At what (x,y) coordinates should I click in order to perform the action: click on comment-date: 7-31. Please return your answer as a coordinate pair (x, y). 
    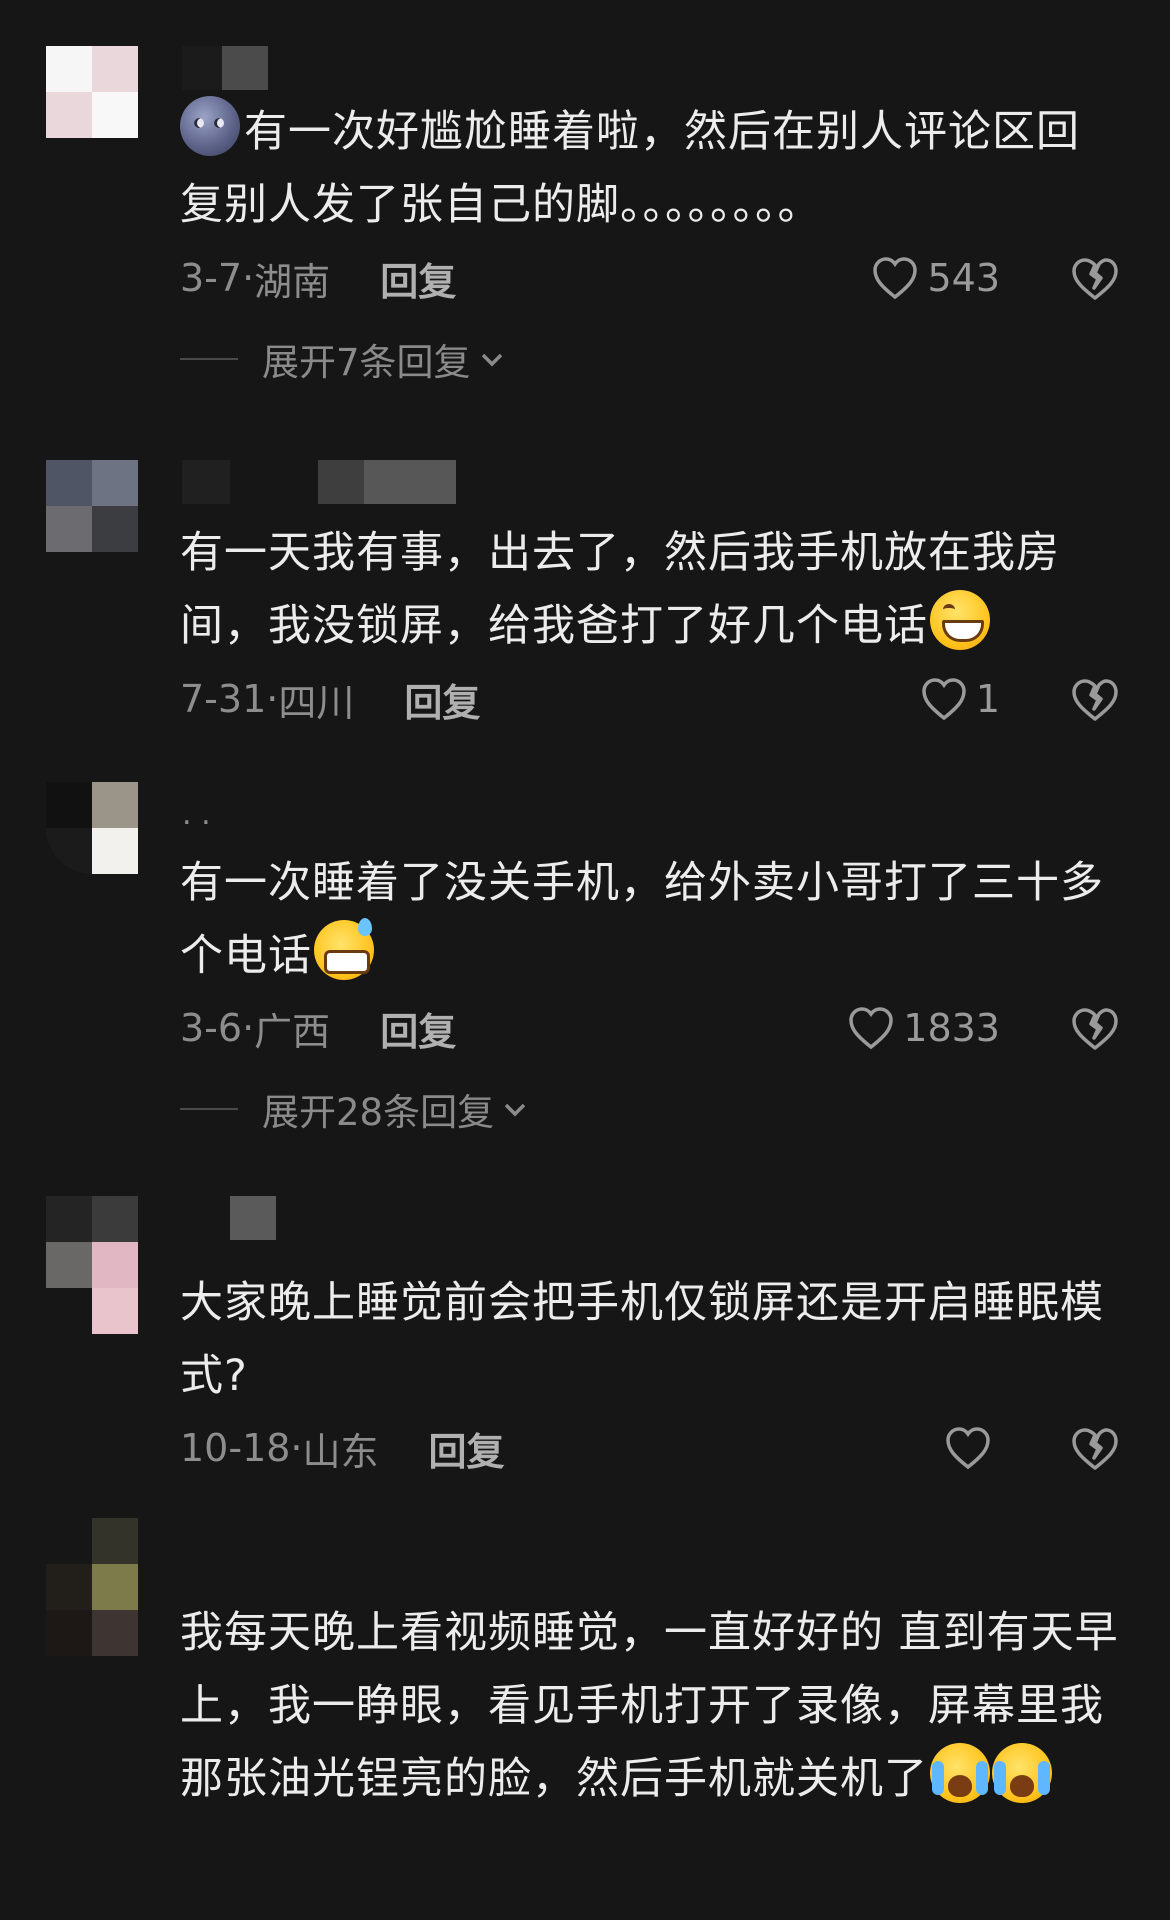
    Looking at the image, I should click on (223, 699).